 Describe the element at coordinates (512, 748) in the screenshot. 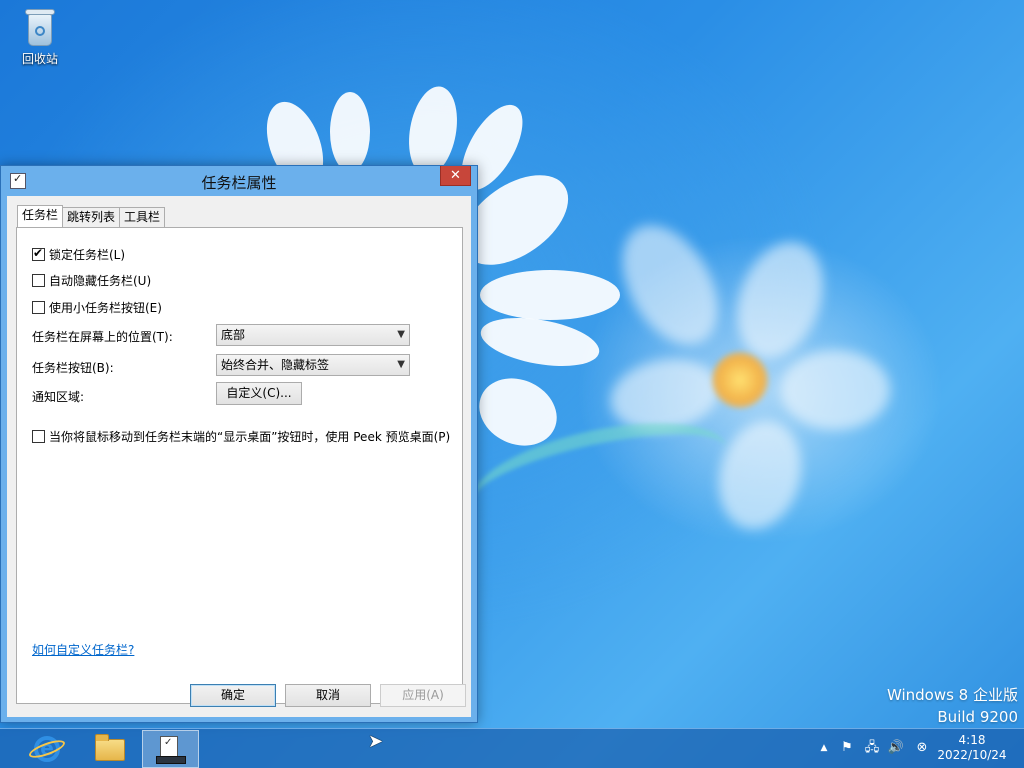

I see `taskbar: e ▲ ⚑ 🖧 🔊 ⊗ 4:18 2022/10/24` at that location.